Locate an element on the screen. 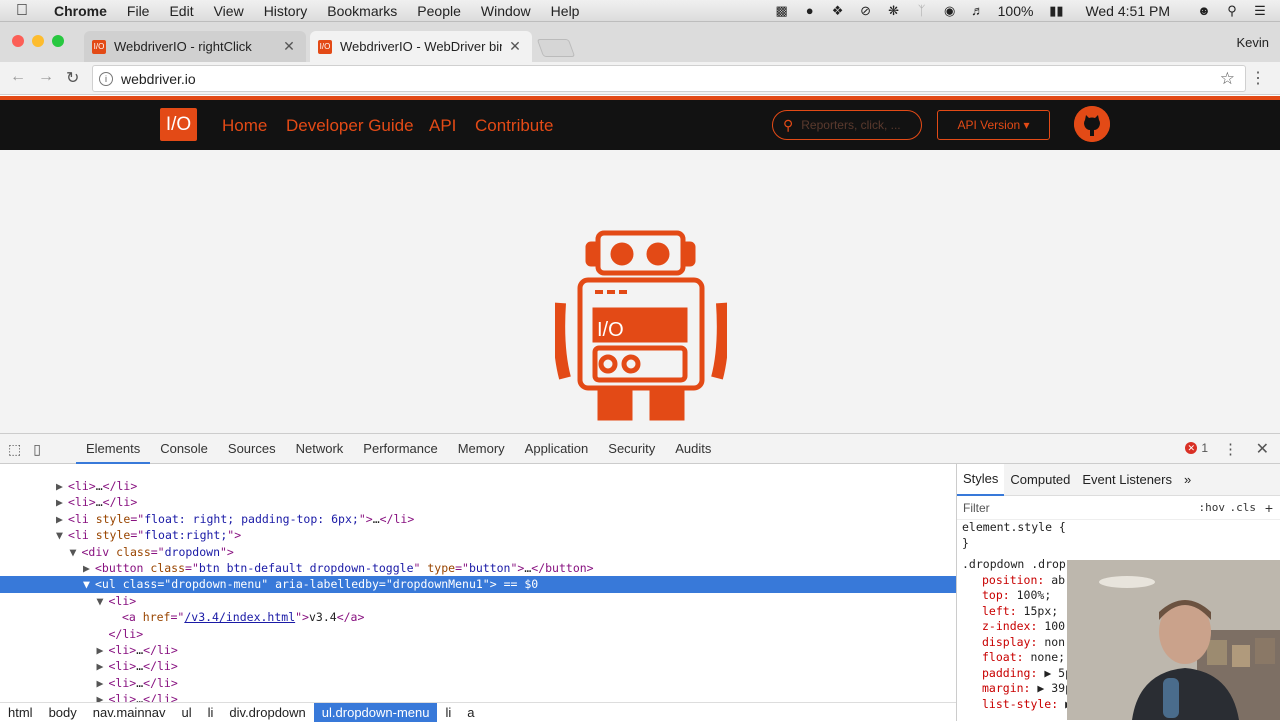  new-rule-icon: + is located at coordinates (1269, 508).